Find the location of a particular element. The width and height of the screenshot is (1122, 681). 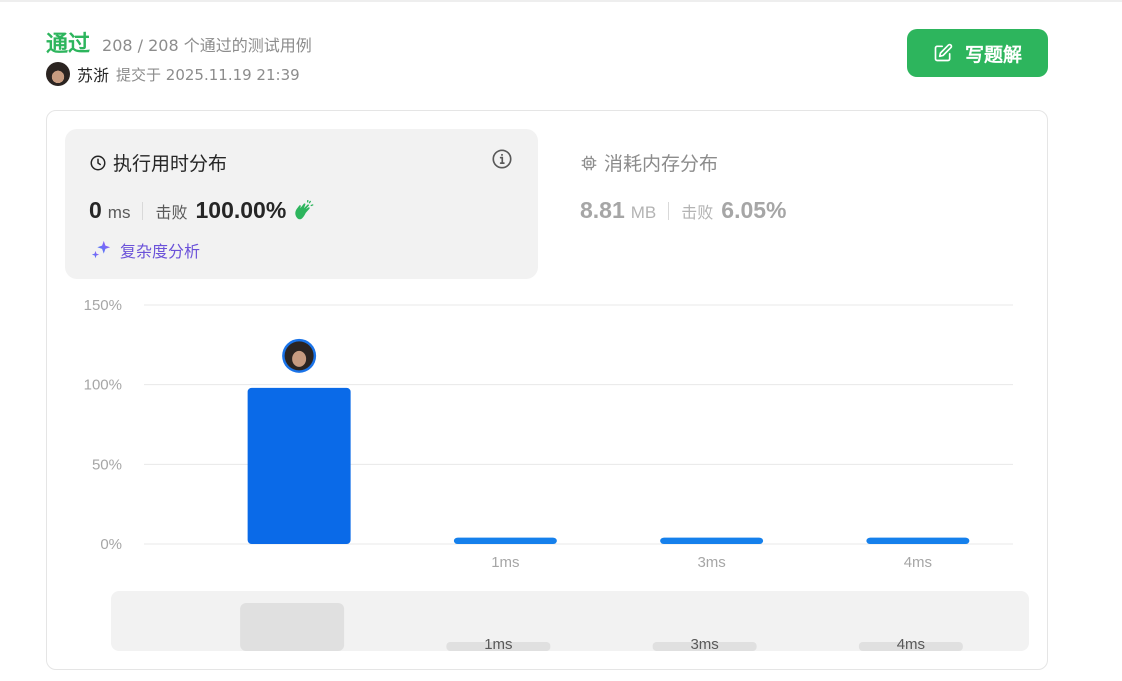

overview-tick-label: 3ms is located at coordinates (704, 644).